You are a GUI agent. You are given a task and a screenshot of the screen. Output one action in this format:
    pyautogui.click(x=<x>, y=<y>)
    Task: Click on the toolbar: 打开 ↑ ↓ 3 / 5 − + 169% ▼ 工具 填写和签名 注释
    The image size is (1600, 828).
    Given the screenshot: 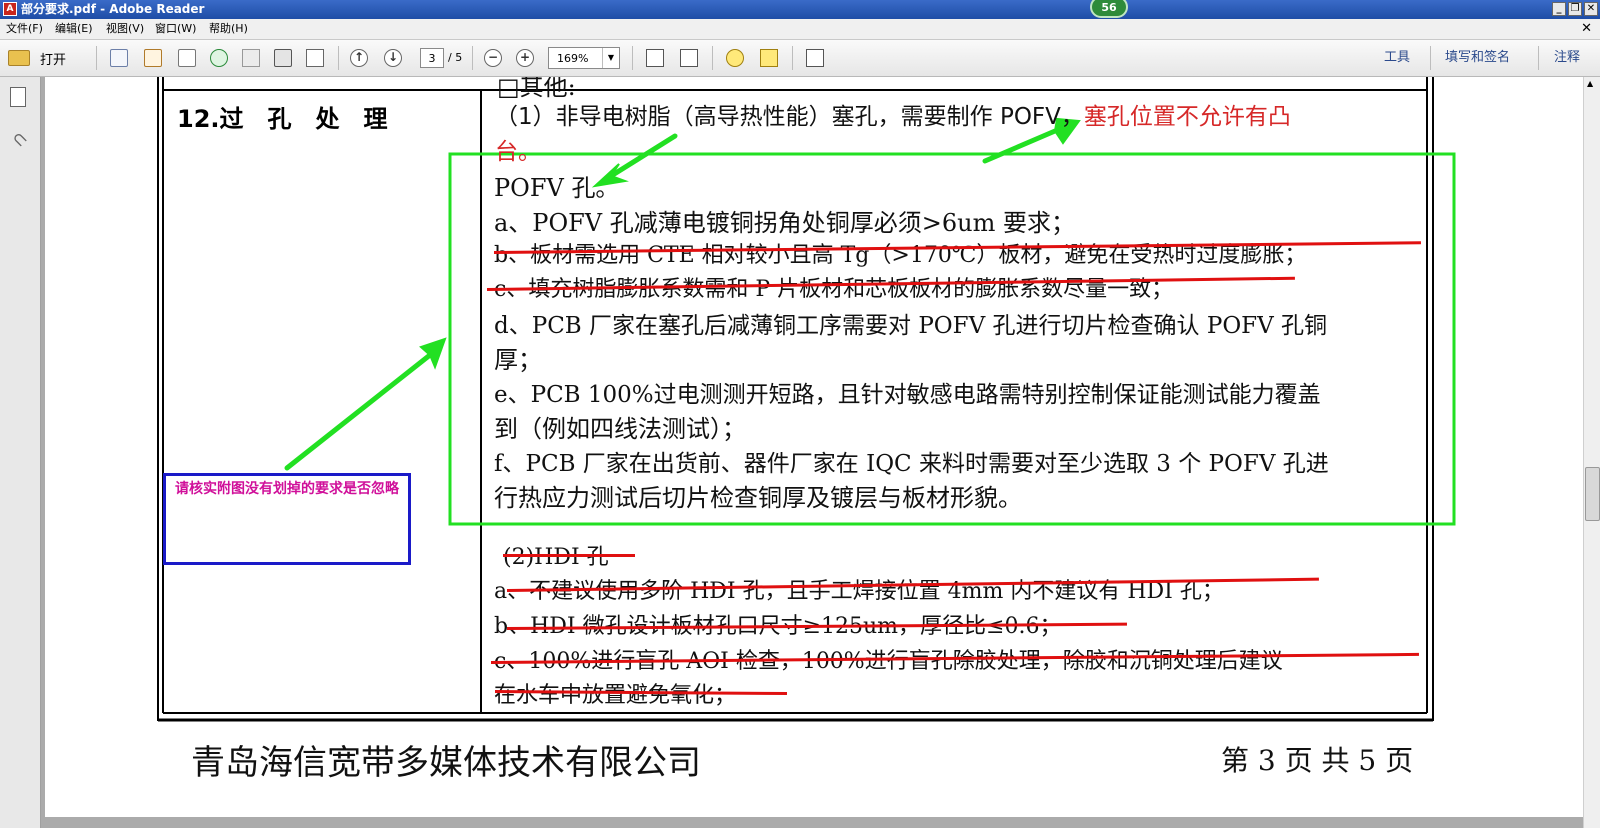 What is the action you would take?
    pyautogui.click(x=800, y=58)
    